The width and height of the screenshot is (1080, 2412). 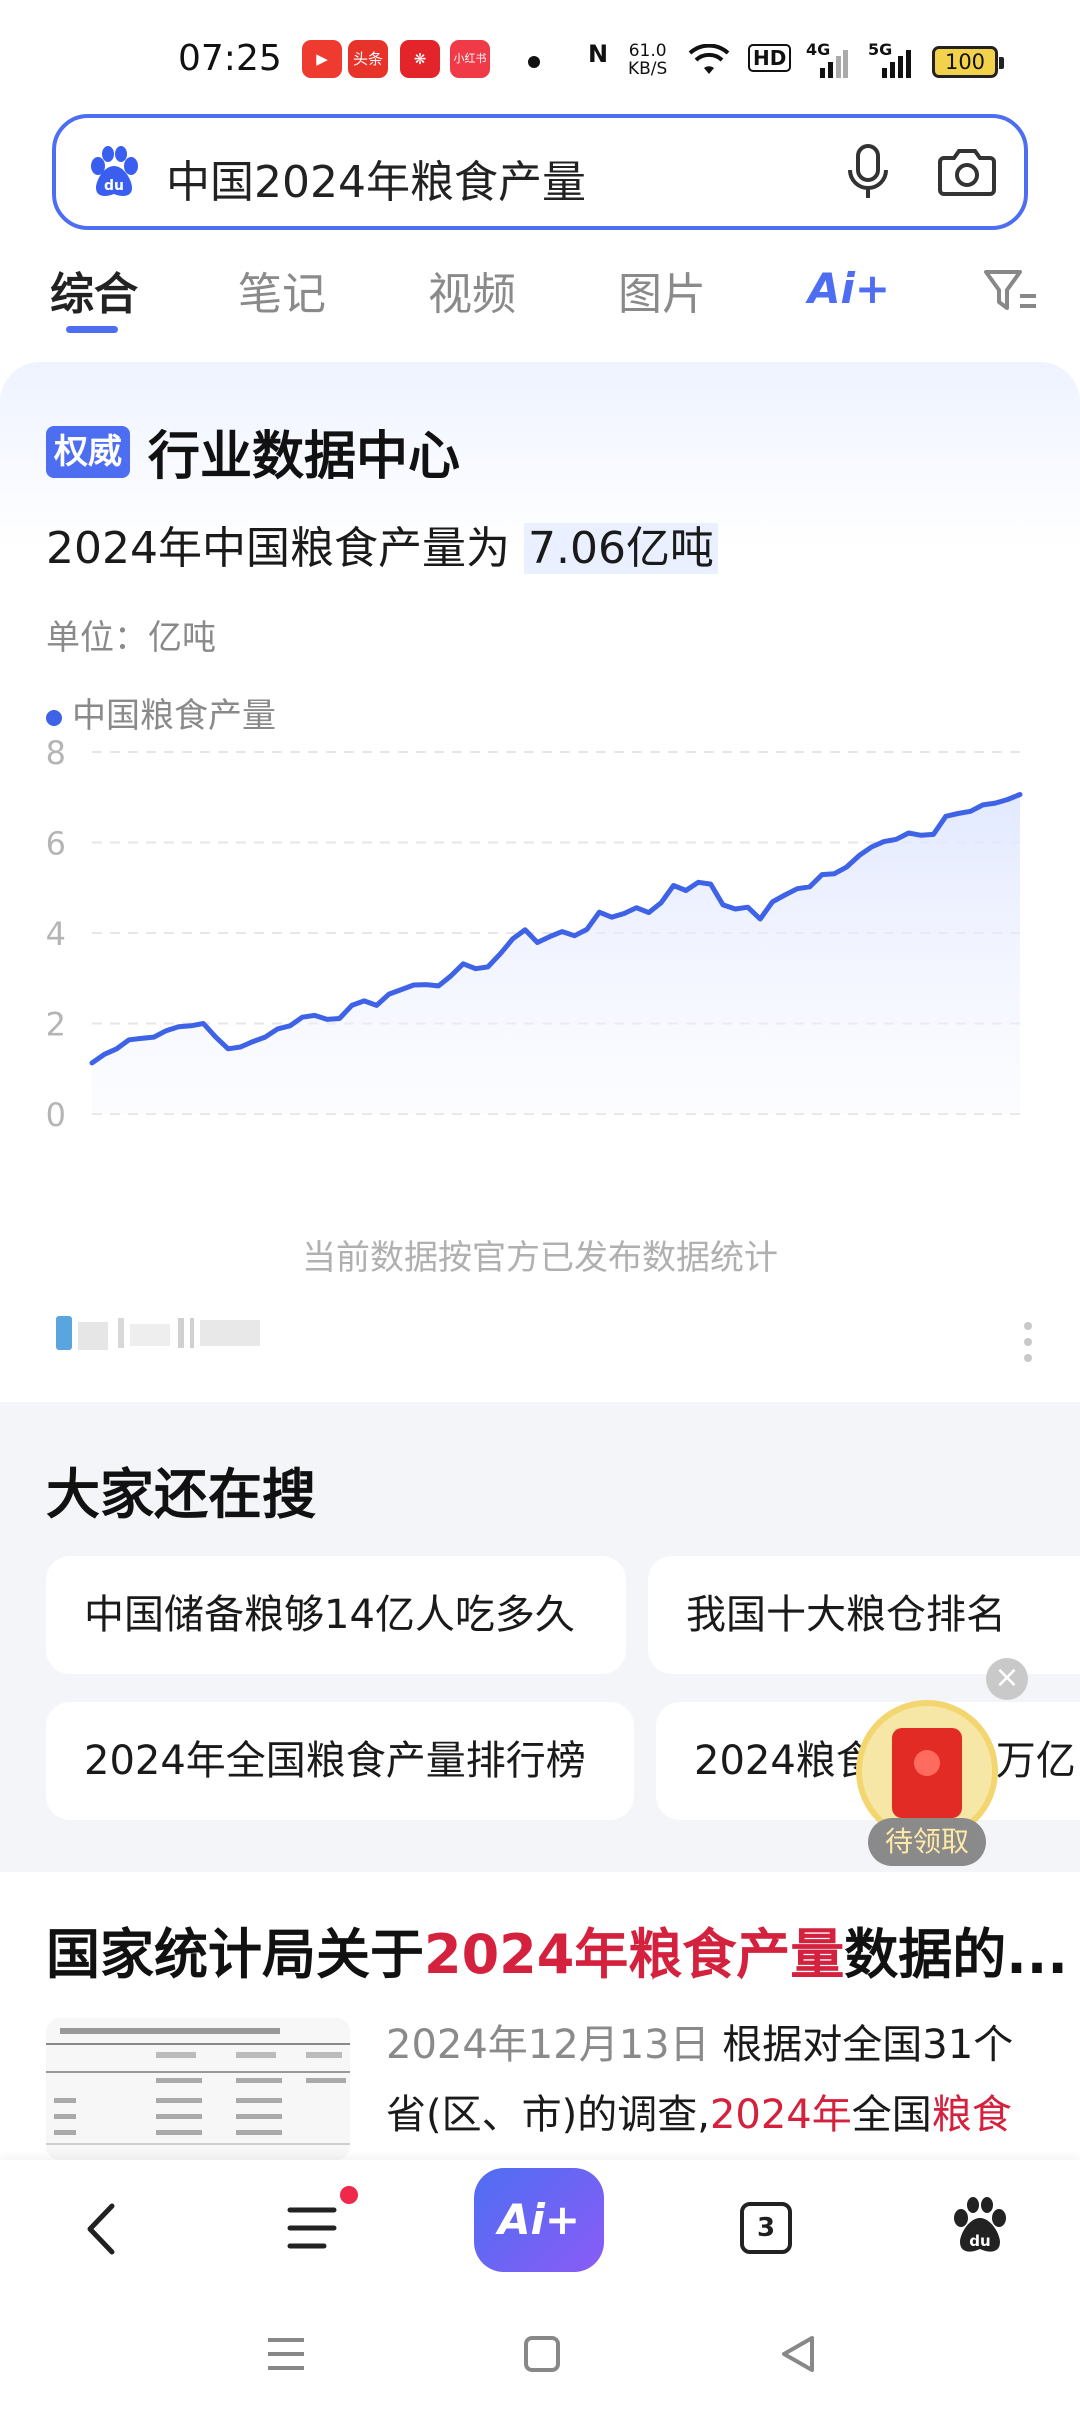 What do you see at coordinates (780, 2115) in the screenshot?
I see `snippet-highlight: 2024年` at bounding box center [780, 2115].